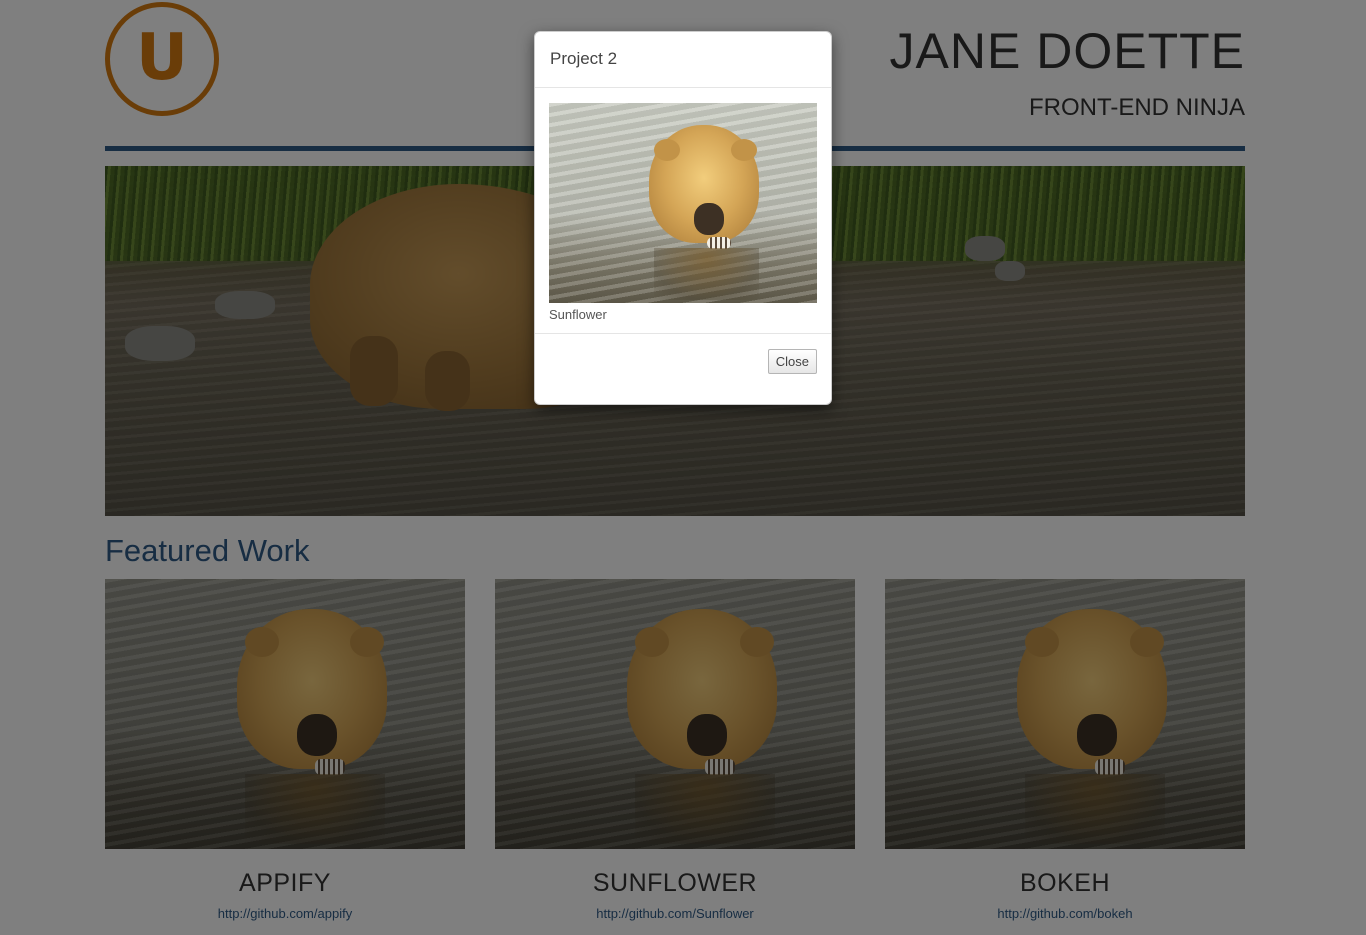  I want to click on modal-image, so click(683, 203).